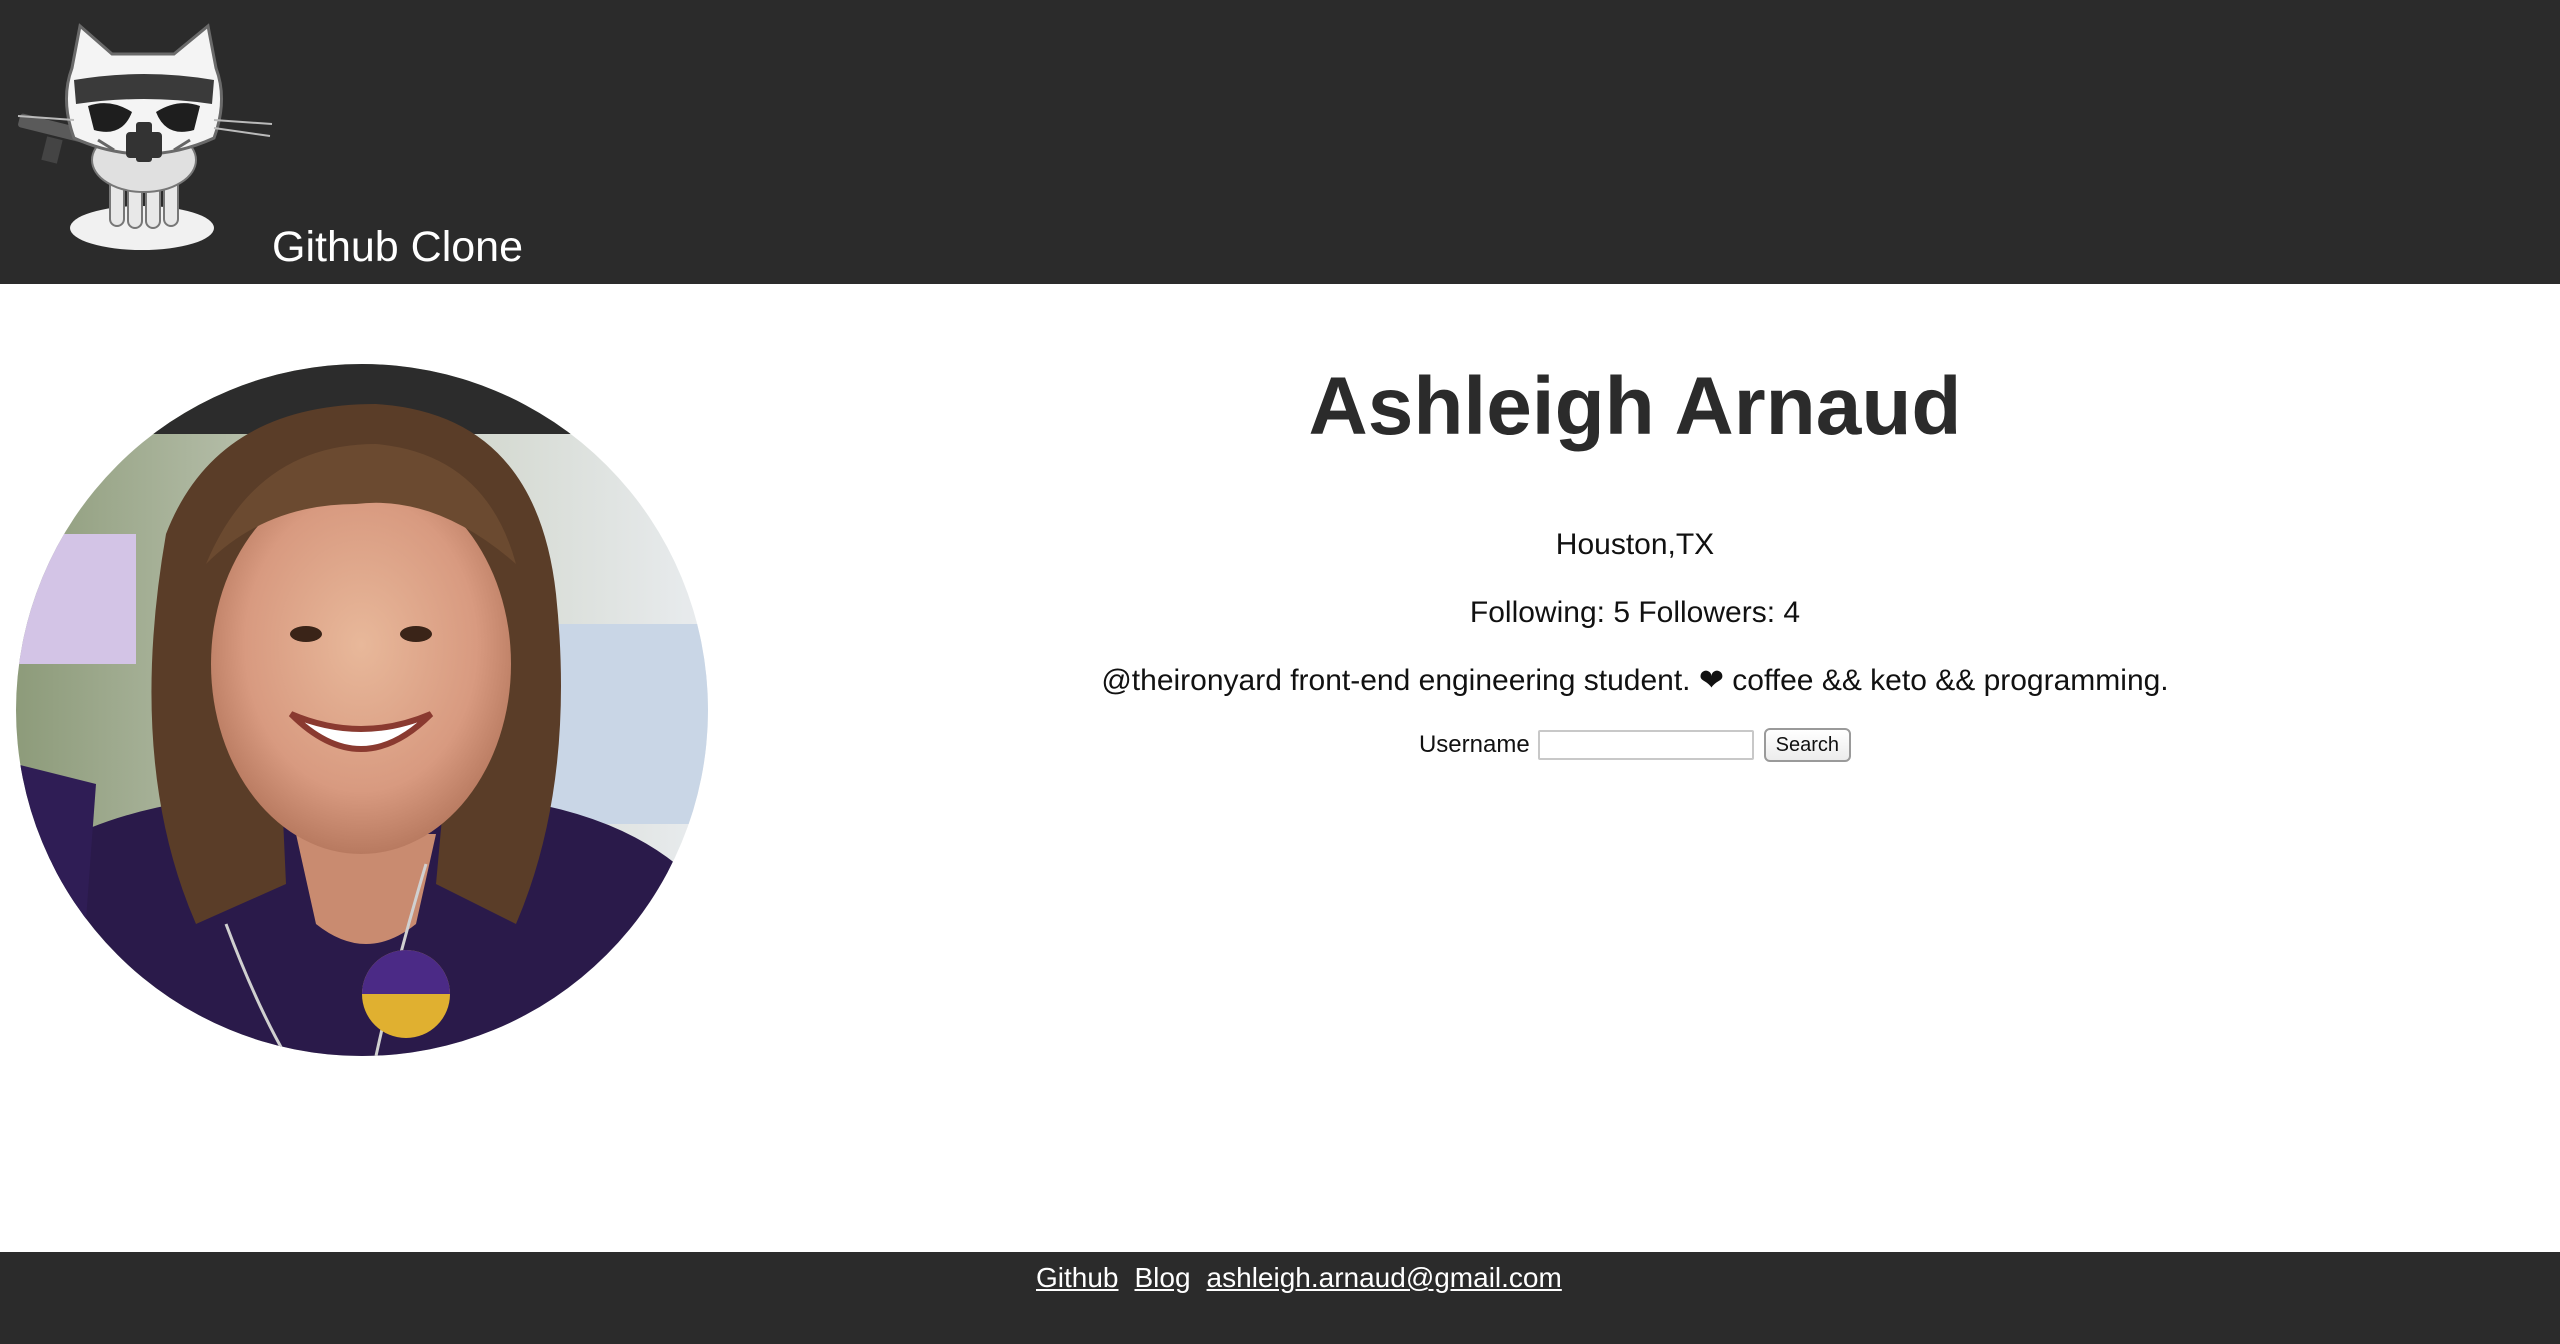 The image size is (2560, 1344). Describe the element at coordinates (1792, 612) in the screenshot. I see `followers-count: 4` at that location.